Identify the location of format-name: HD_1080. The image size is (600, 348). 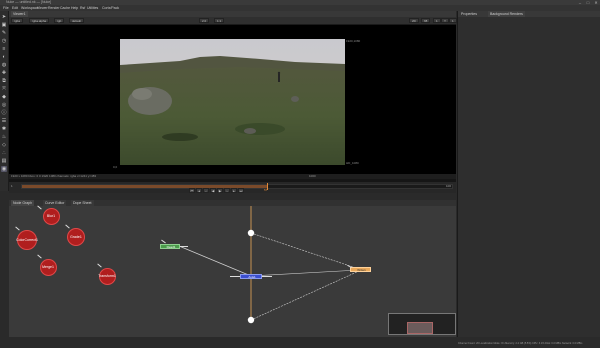
(352, 163).